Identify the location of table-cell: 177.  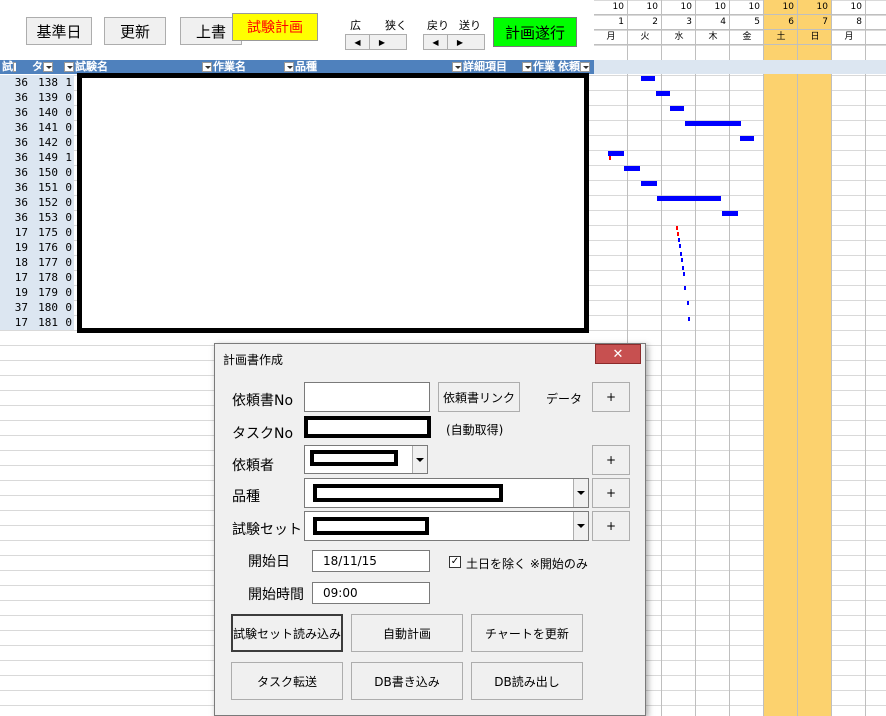
(44, 262).